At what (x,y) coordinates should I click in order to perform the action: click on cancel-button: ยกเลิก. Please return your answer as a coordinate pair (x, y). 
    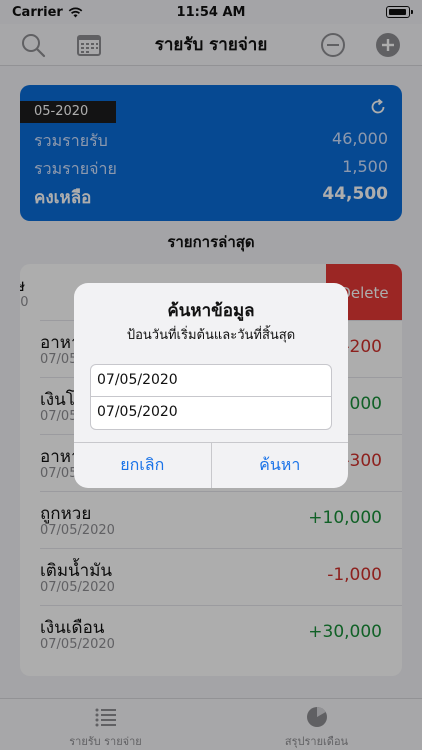
    Looking at the image, I should click on (142, 465).